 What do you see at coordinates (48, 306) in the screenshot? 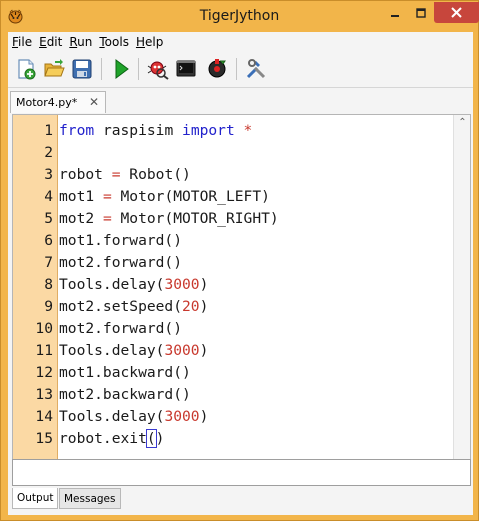
I see `line-number: 9` at bounding box center [48, 306].